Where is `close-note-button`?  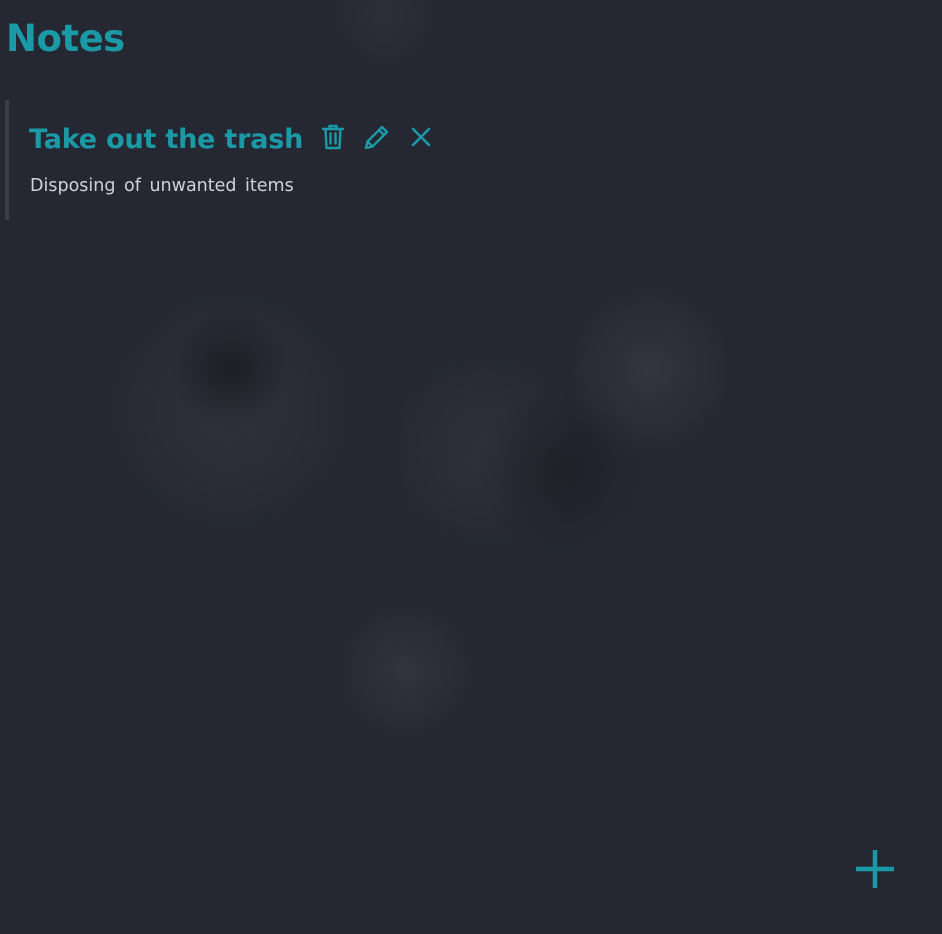
close-note-button is located at coordinates (421, 137).